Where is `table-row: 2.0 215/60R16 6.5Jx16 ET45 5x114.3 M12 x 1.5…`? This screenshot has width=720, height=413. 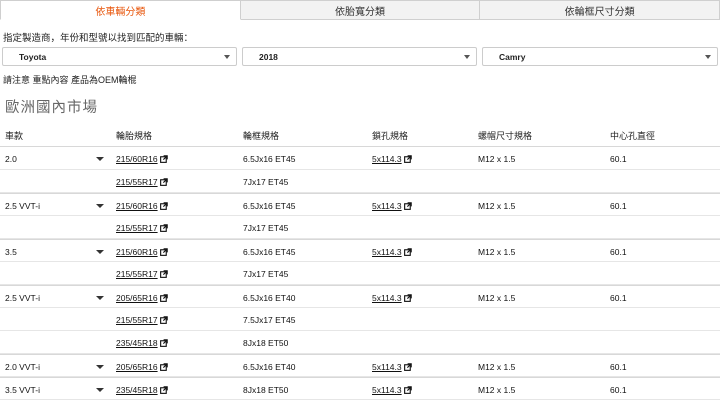
table-row: 2.0 215/60R16 6.5Jx16 ET45 5x114.3 M12 x 1.5… is located at coordinates (360, 158).